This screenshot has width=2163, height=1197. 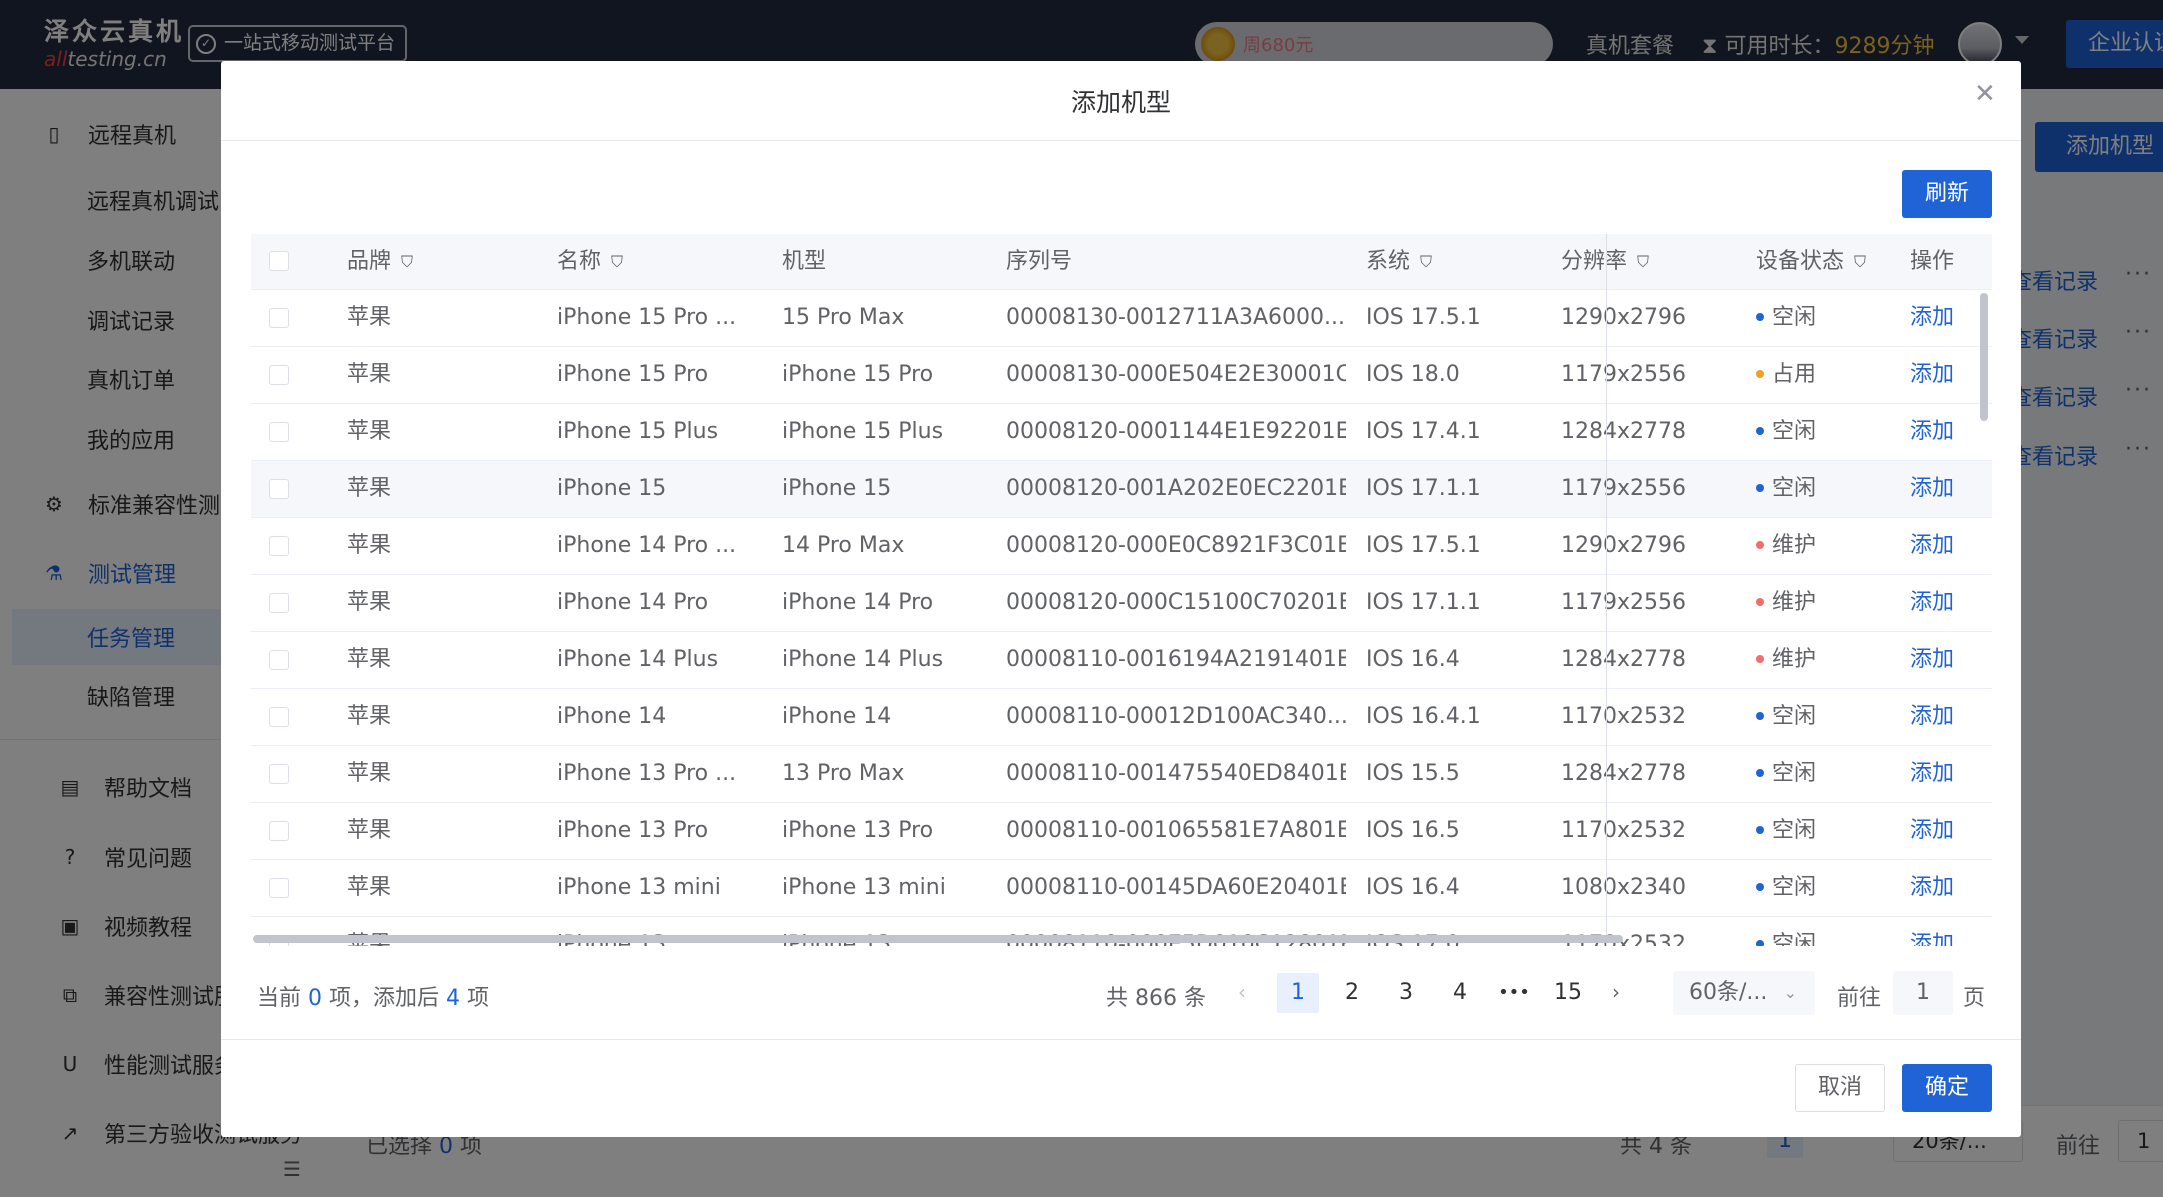 I want to click on close-icon: ✕, so click(x=1985, y=94).